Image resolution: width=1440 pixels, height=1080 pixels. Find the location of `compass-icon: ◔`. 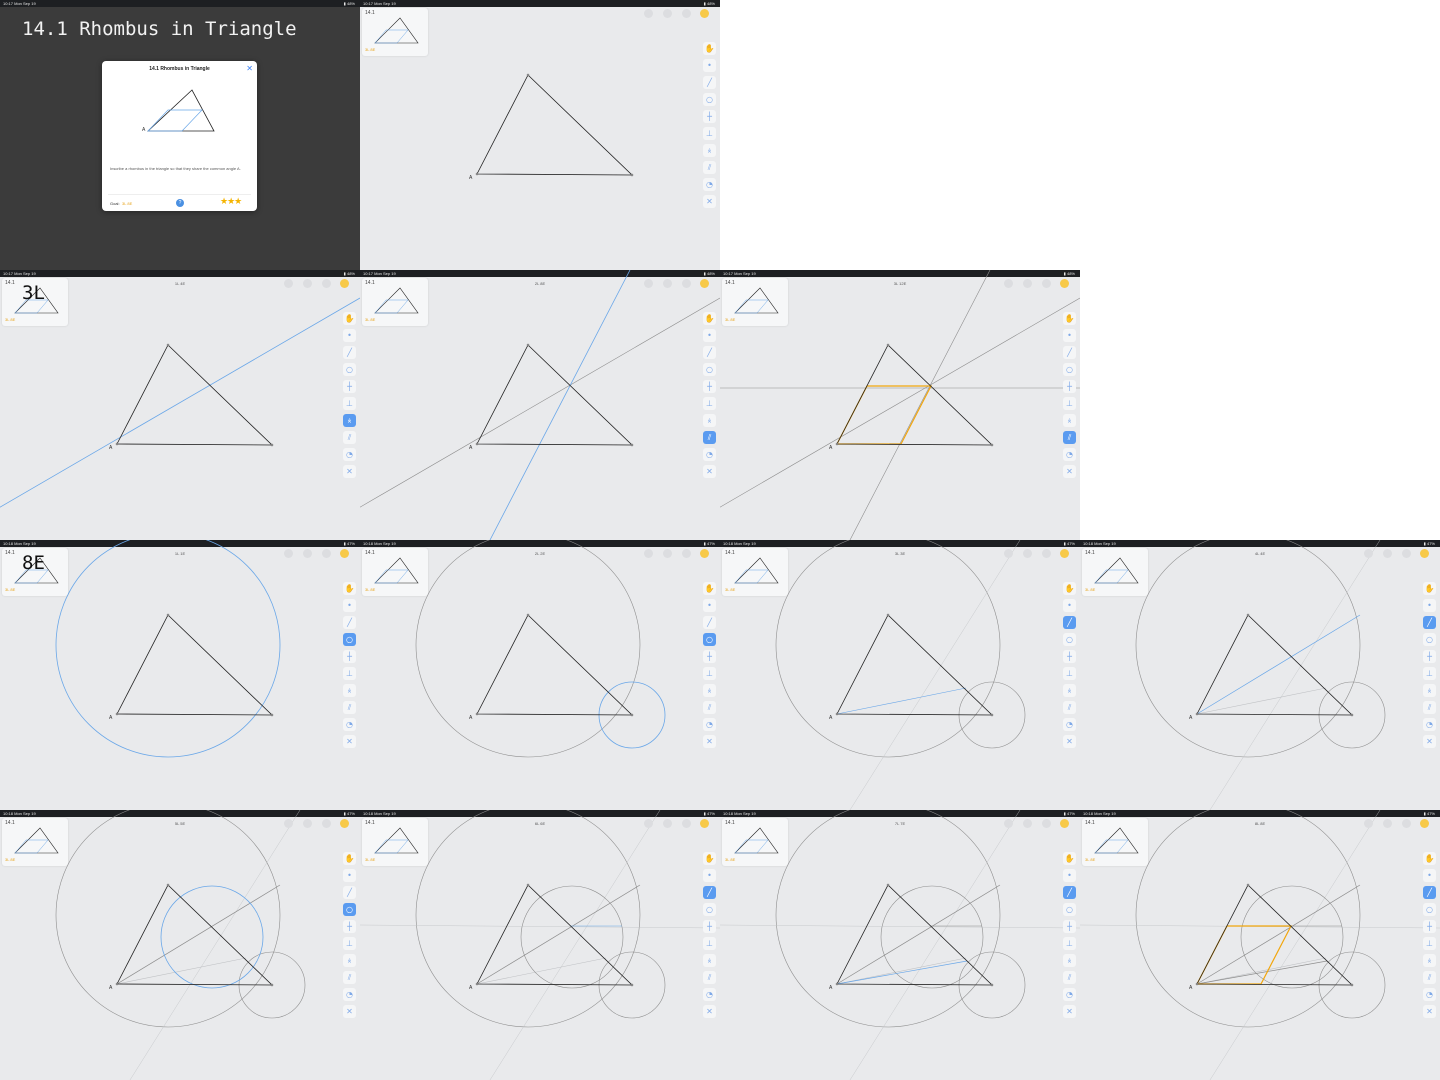

compass-icon: ◔ is located at coordinates (1429, 724).